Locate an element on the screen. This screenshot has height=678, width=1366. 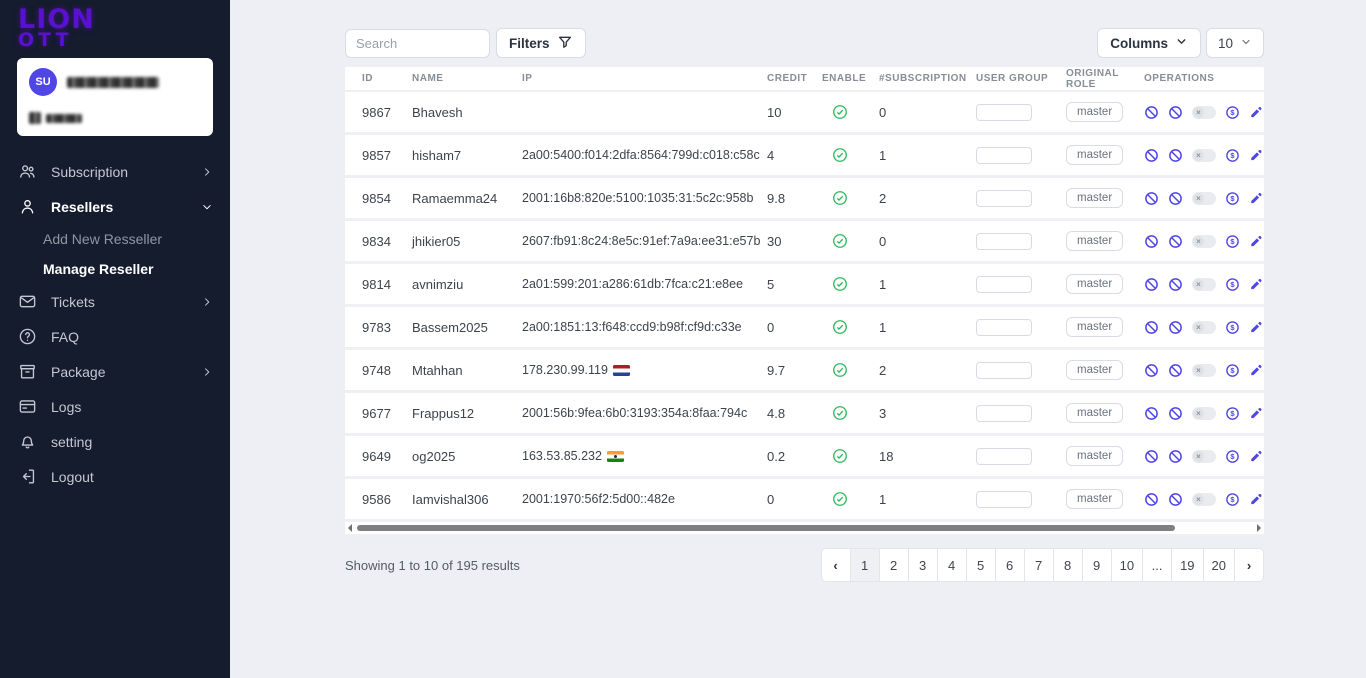
sidebar-subitem-manage-reseller: Manage Reseller is located at coordinates (115, 269).